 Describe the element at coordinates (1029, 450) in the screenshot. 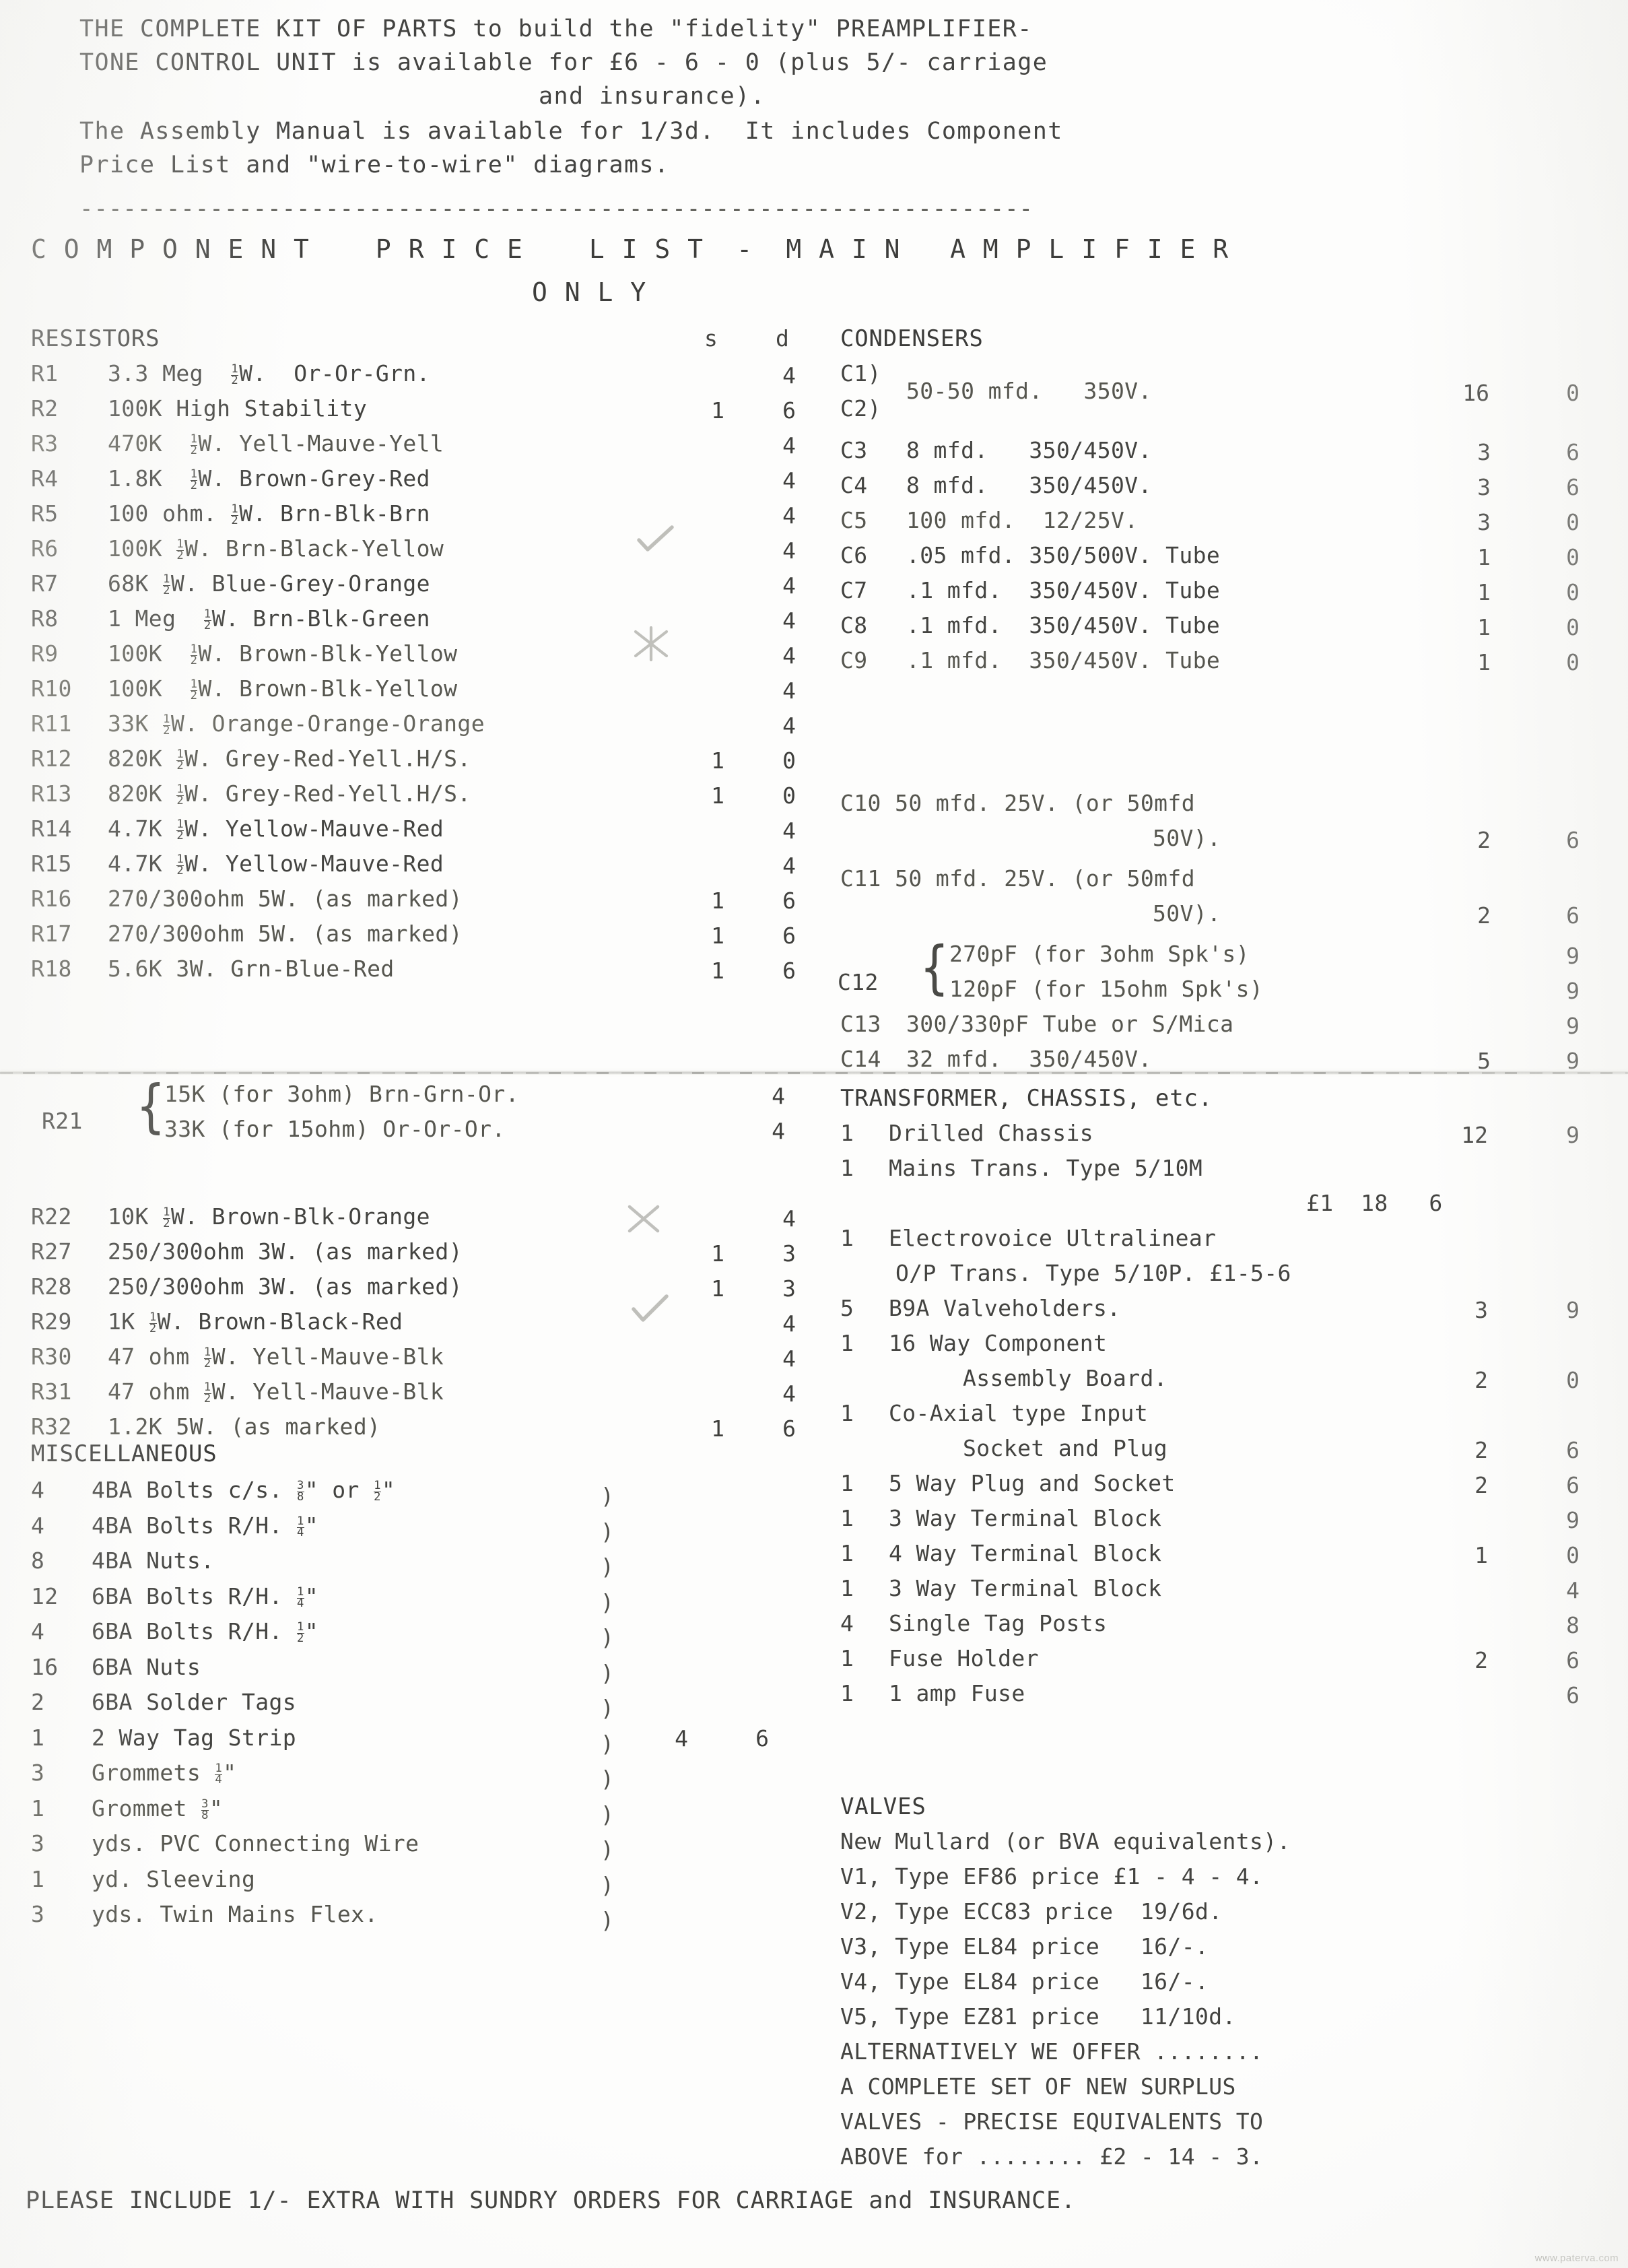

I see `condenser-desc: 8 mfd. 350/450V.` at that location.